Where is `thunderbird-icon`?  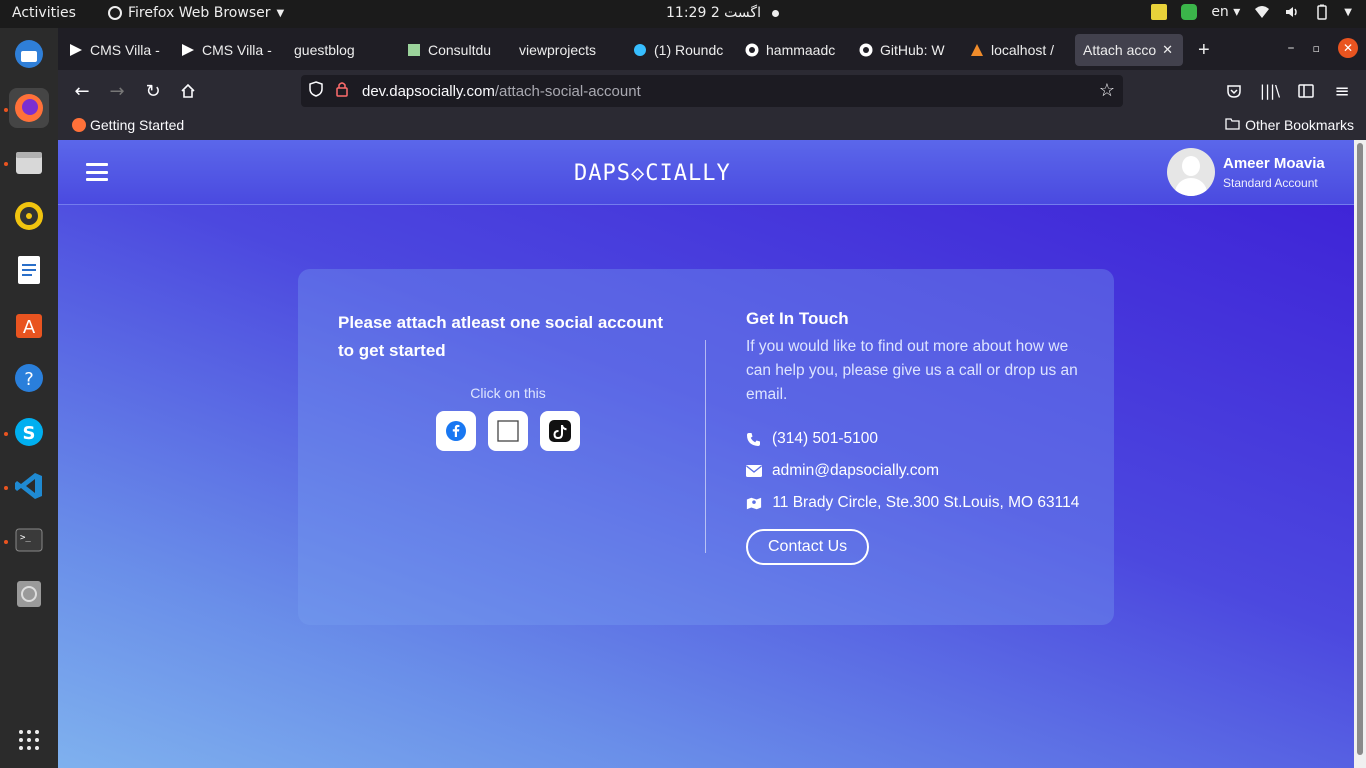
thunderbird-icon is located at coordinates (29, 54).